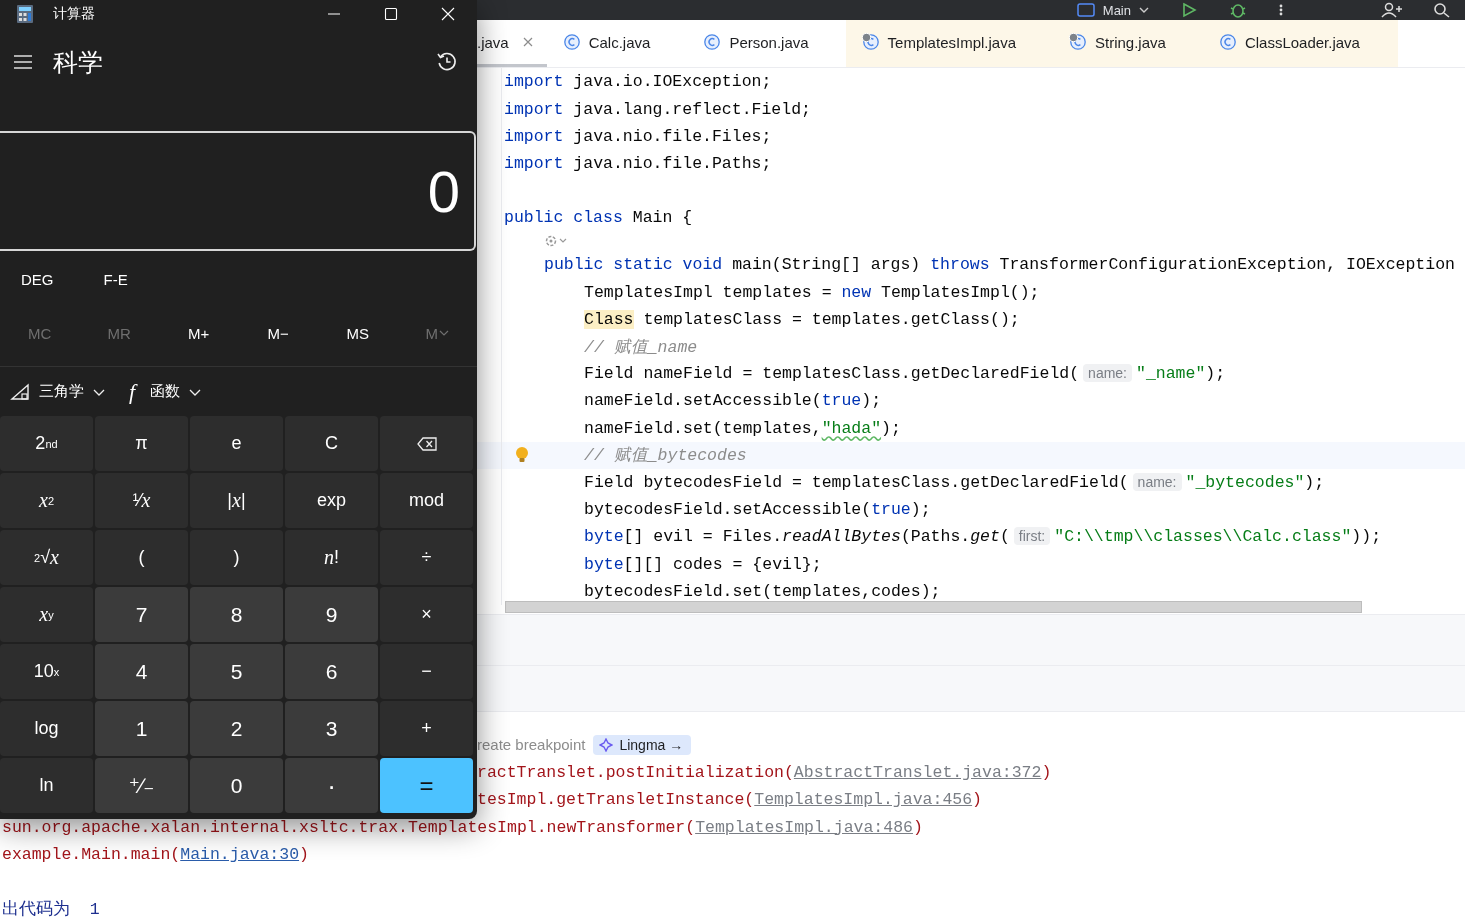  What do you see at coordinates (331, 443) in the screenshot?
I see `calculator-key: C` at bounding box center [331, 443].